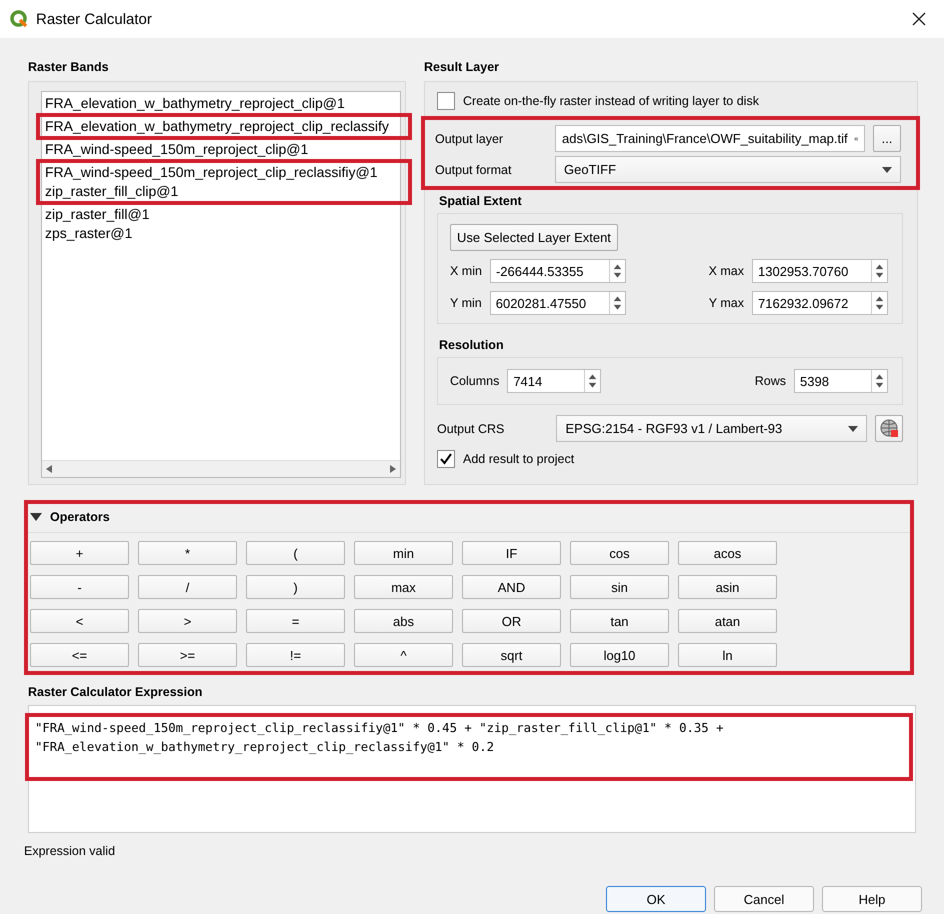  Describe the element at coordinates (820, 271) in the screenshot. I see `number-field: 1302953.70760` at that location.